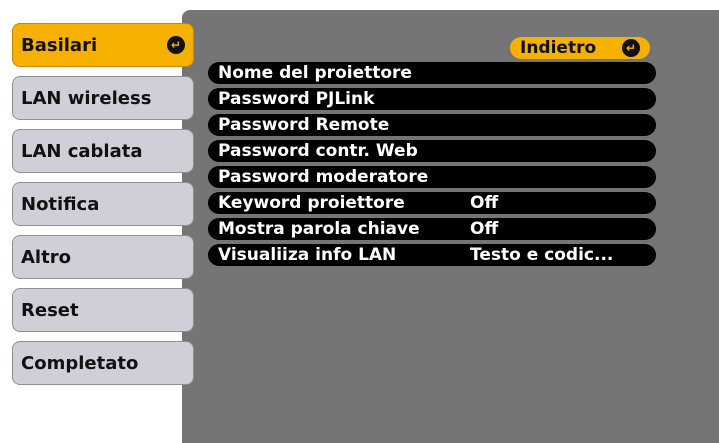 The height and width of the screenshot is (443, 719). What do you see at coordinates (323, 177) in the screenshot?
I see `menu-row-label: Password moderatore` at bounding box center [323, 177].